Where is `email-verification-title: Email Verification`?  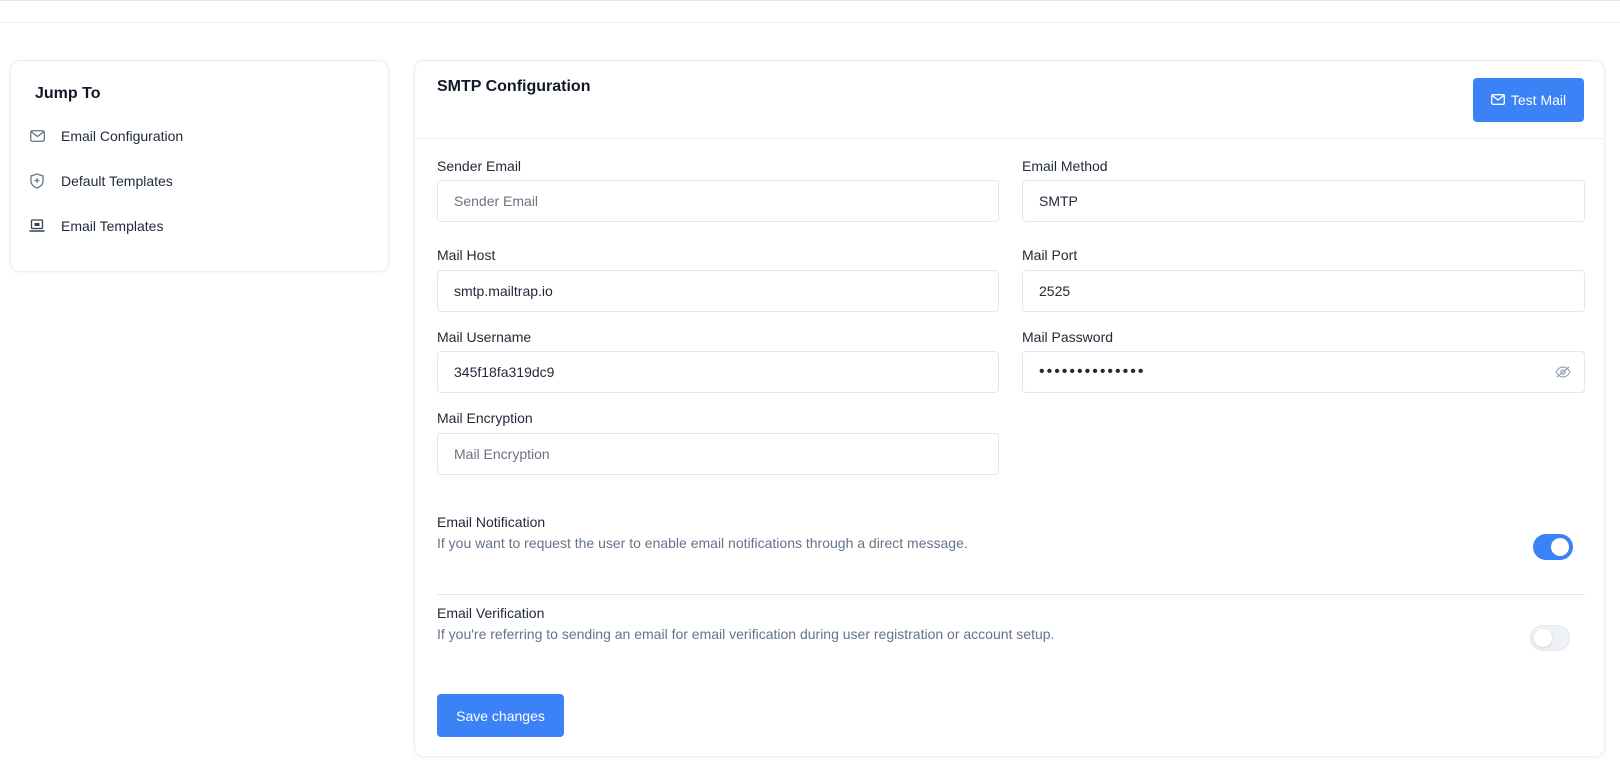
email-verification-title: Email Verification is located at coordinates (491, 613).